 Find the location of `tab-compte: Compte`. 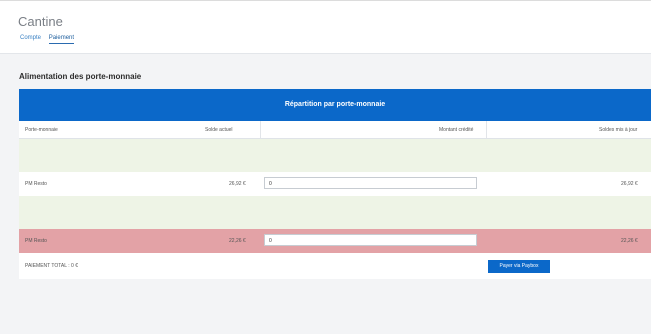

tab-compte: Compte is located at coordinates (30, 38).